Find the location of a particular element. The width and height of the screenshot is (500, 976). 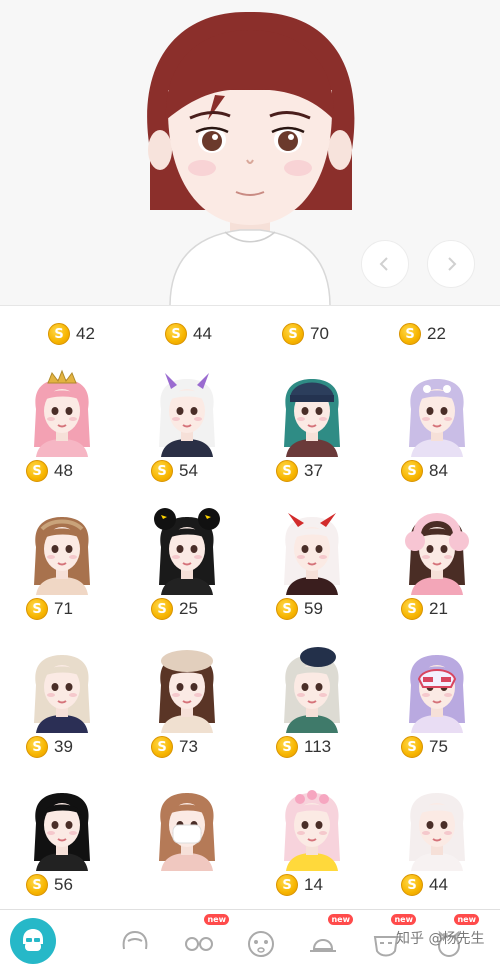

previous-button is located at coordinates (385, 264).